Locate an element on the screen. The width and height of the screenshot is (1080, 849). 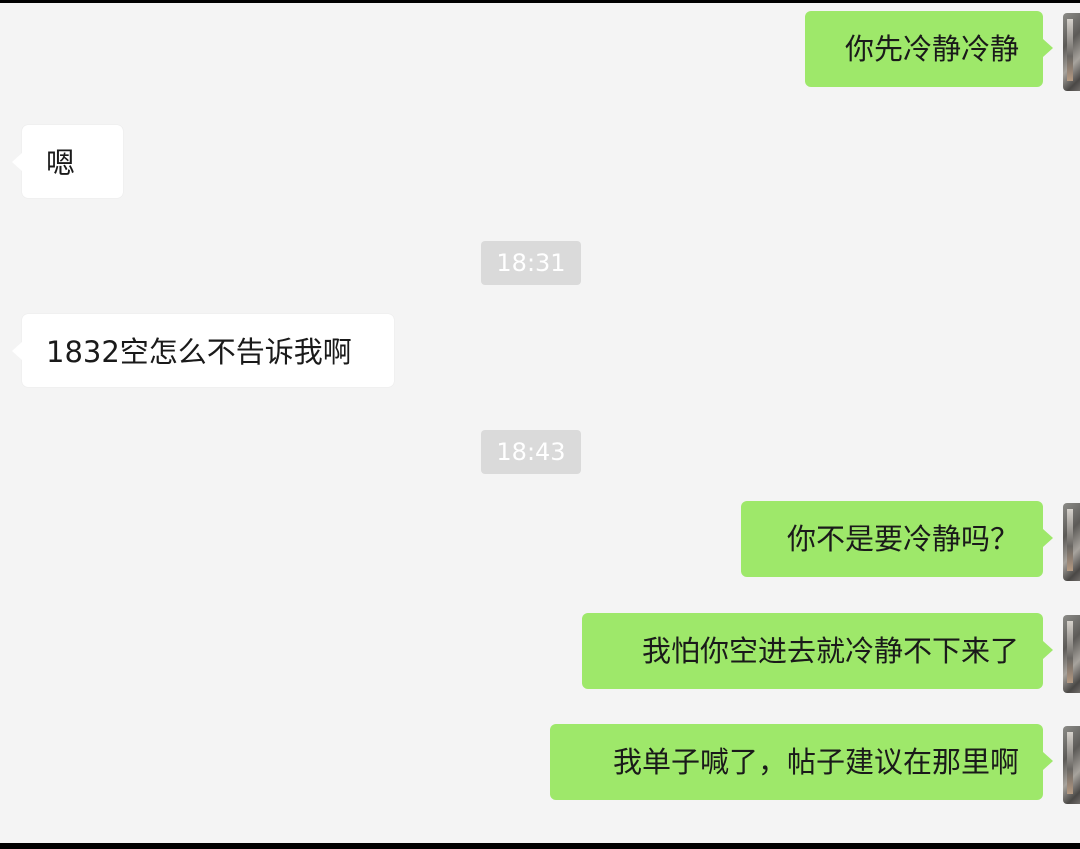
message-bubble-incoming: 1832空怎么不告诉我啊 is located at coordinates (203, 350).